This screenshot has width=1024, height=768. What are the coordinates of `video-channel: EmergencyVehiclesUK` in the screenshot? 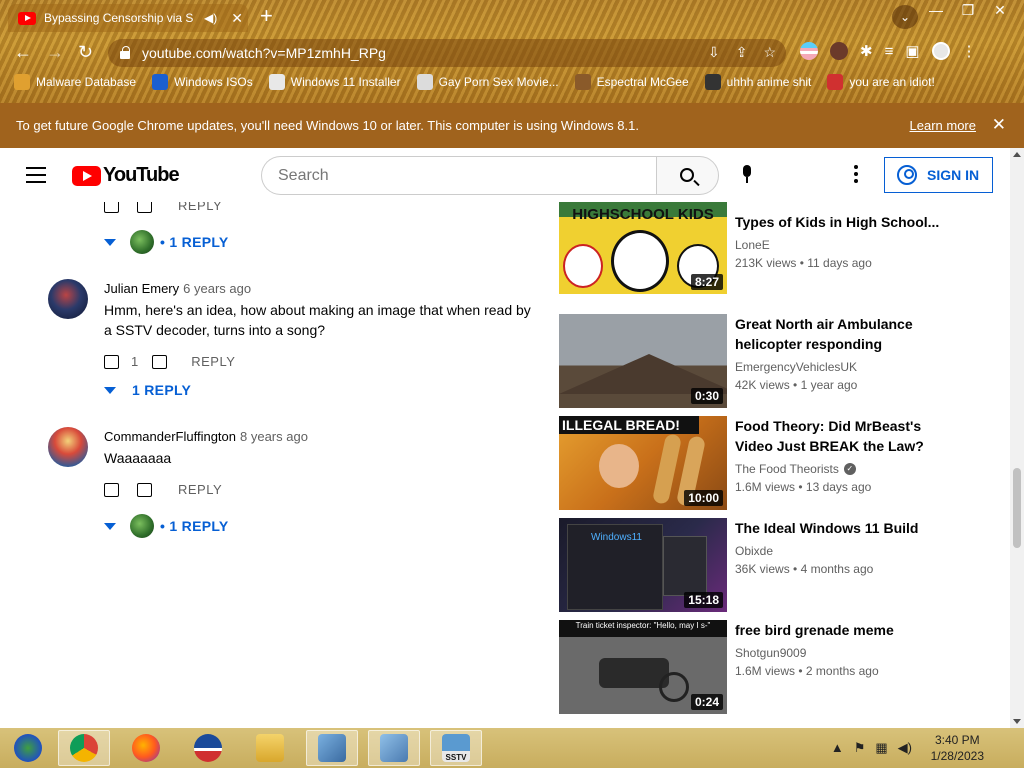 It's located at (796, 367).